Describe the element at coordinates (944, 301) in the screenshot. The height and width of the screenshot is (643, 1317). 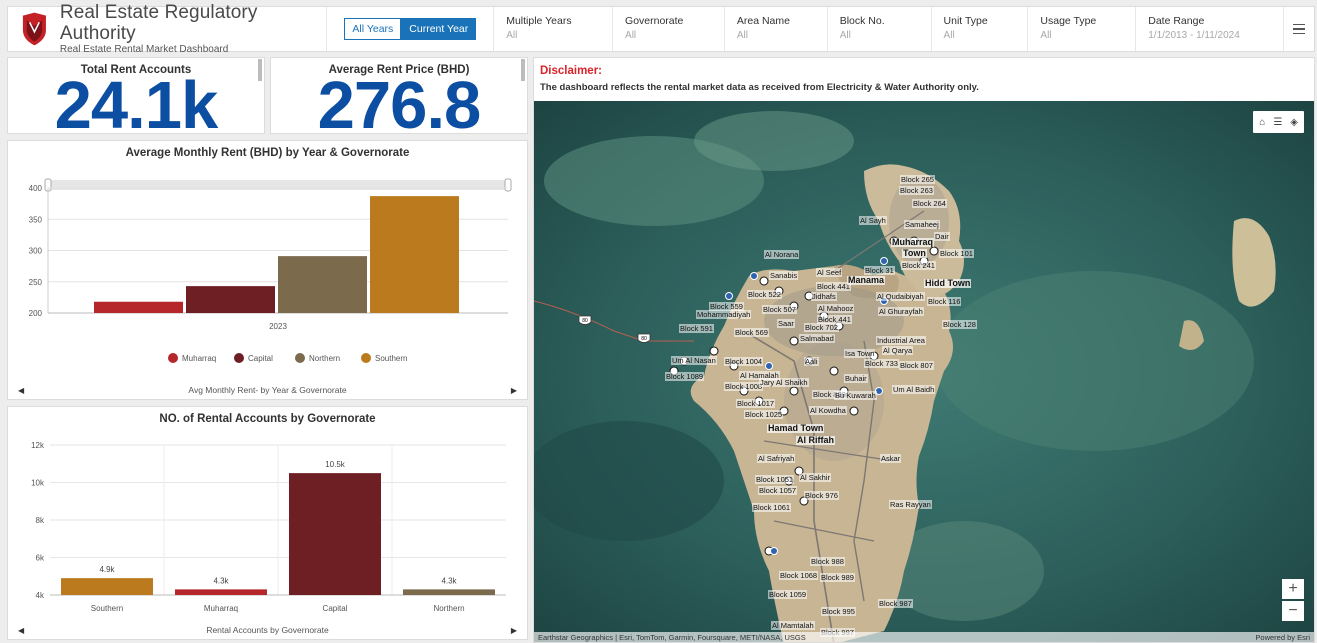
I see `map-label: Block 116` at that location.